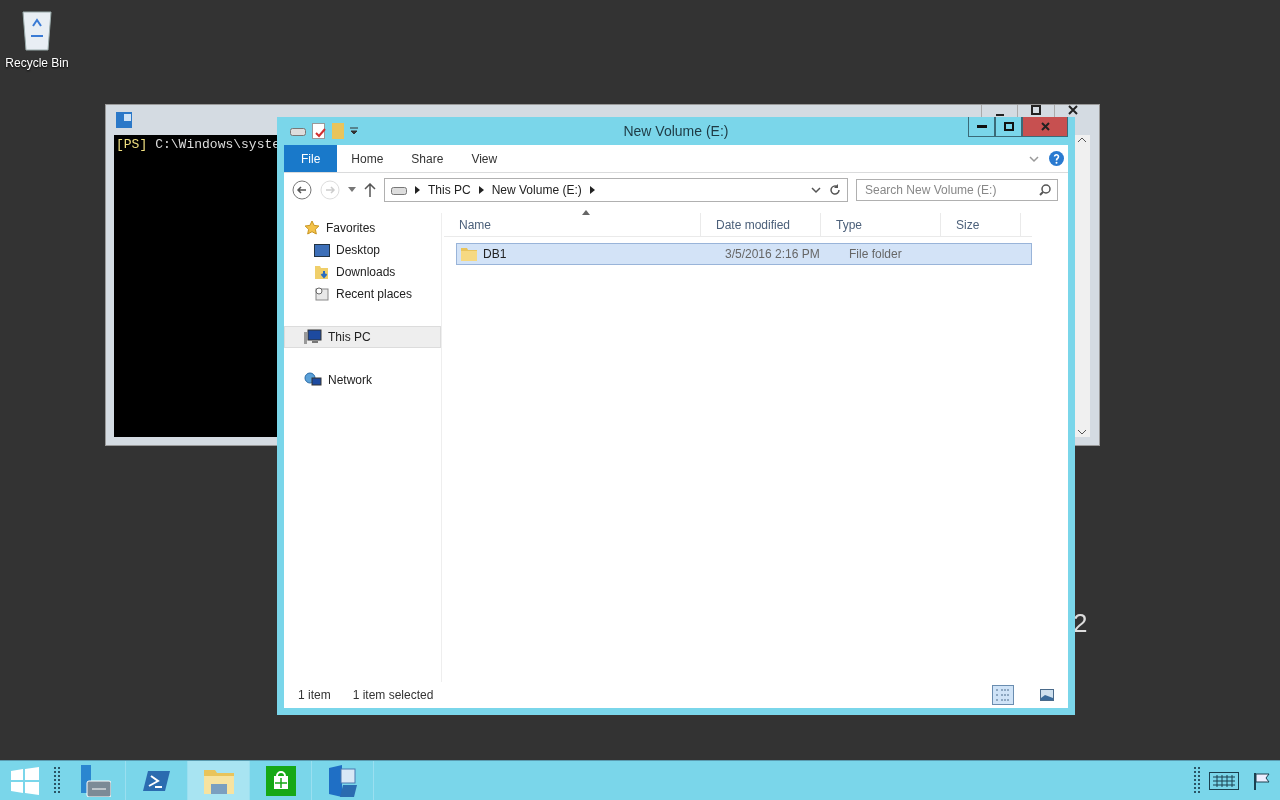 The width and height of the screenshot is (1280, 800). What do you see at coordinates (322, 294) in the screenshot?
I see `recent-places-icon` at bounding box center [322, 294].